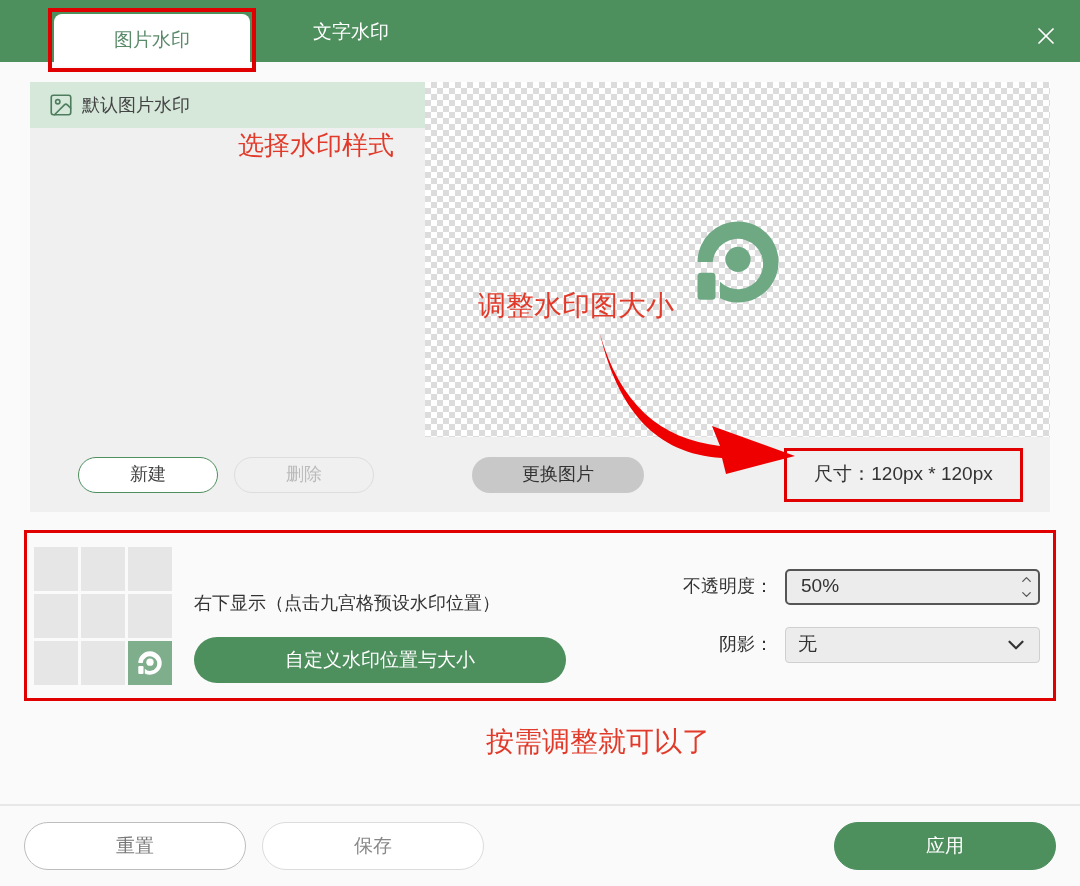 This screenshot has width=1080, height=886. Describe the element at coordinates (351, 32) in the screenshot. I see `tab: 文字水印` at that location.